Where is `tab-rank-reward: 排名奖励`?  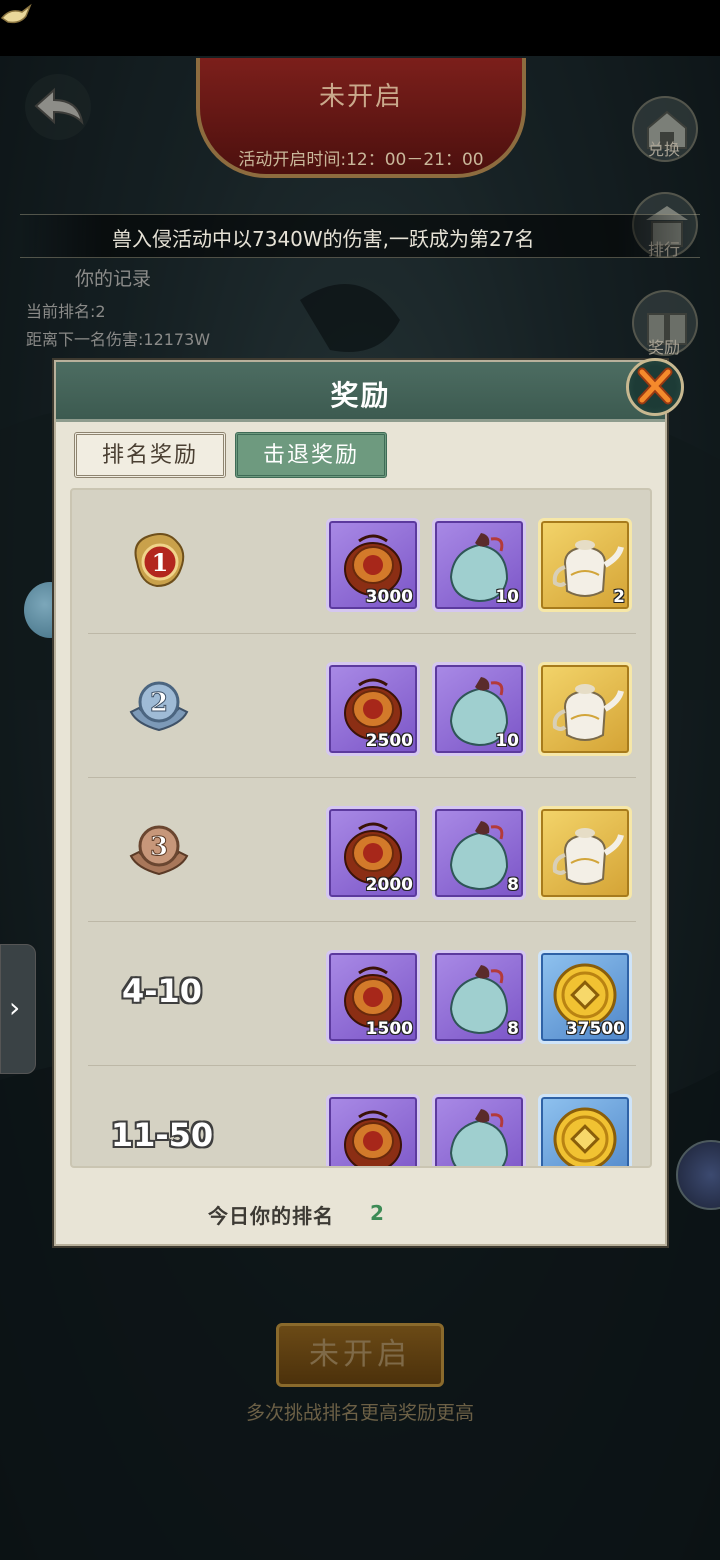 tab-rank-reward: 排名奖励 is located at coordinates (150, 455).